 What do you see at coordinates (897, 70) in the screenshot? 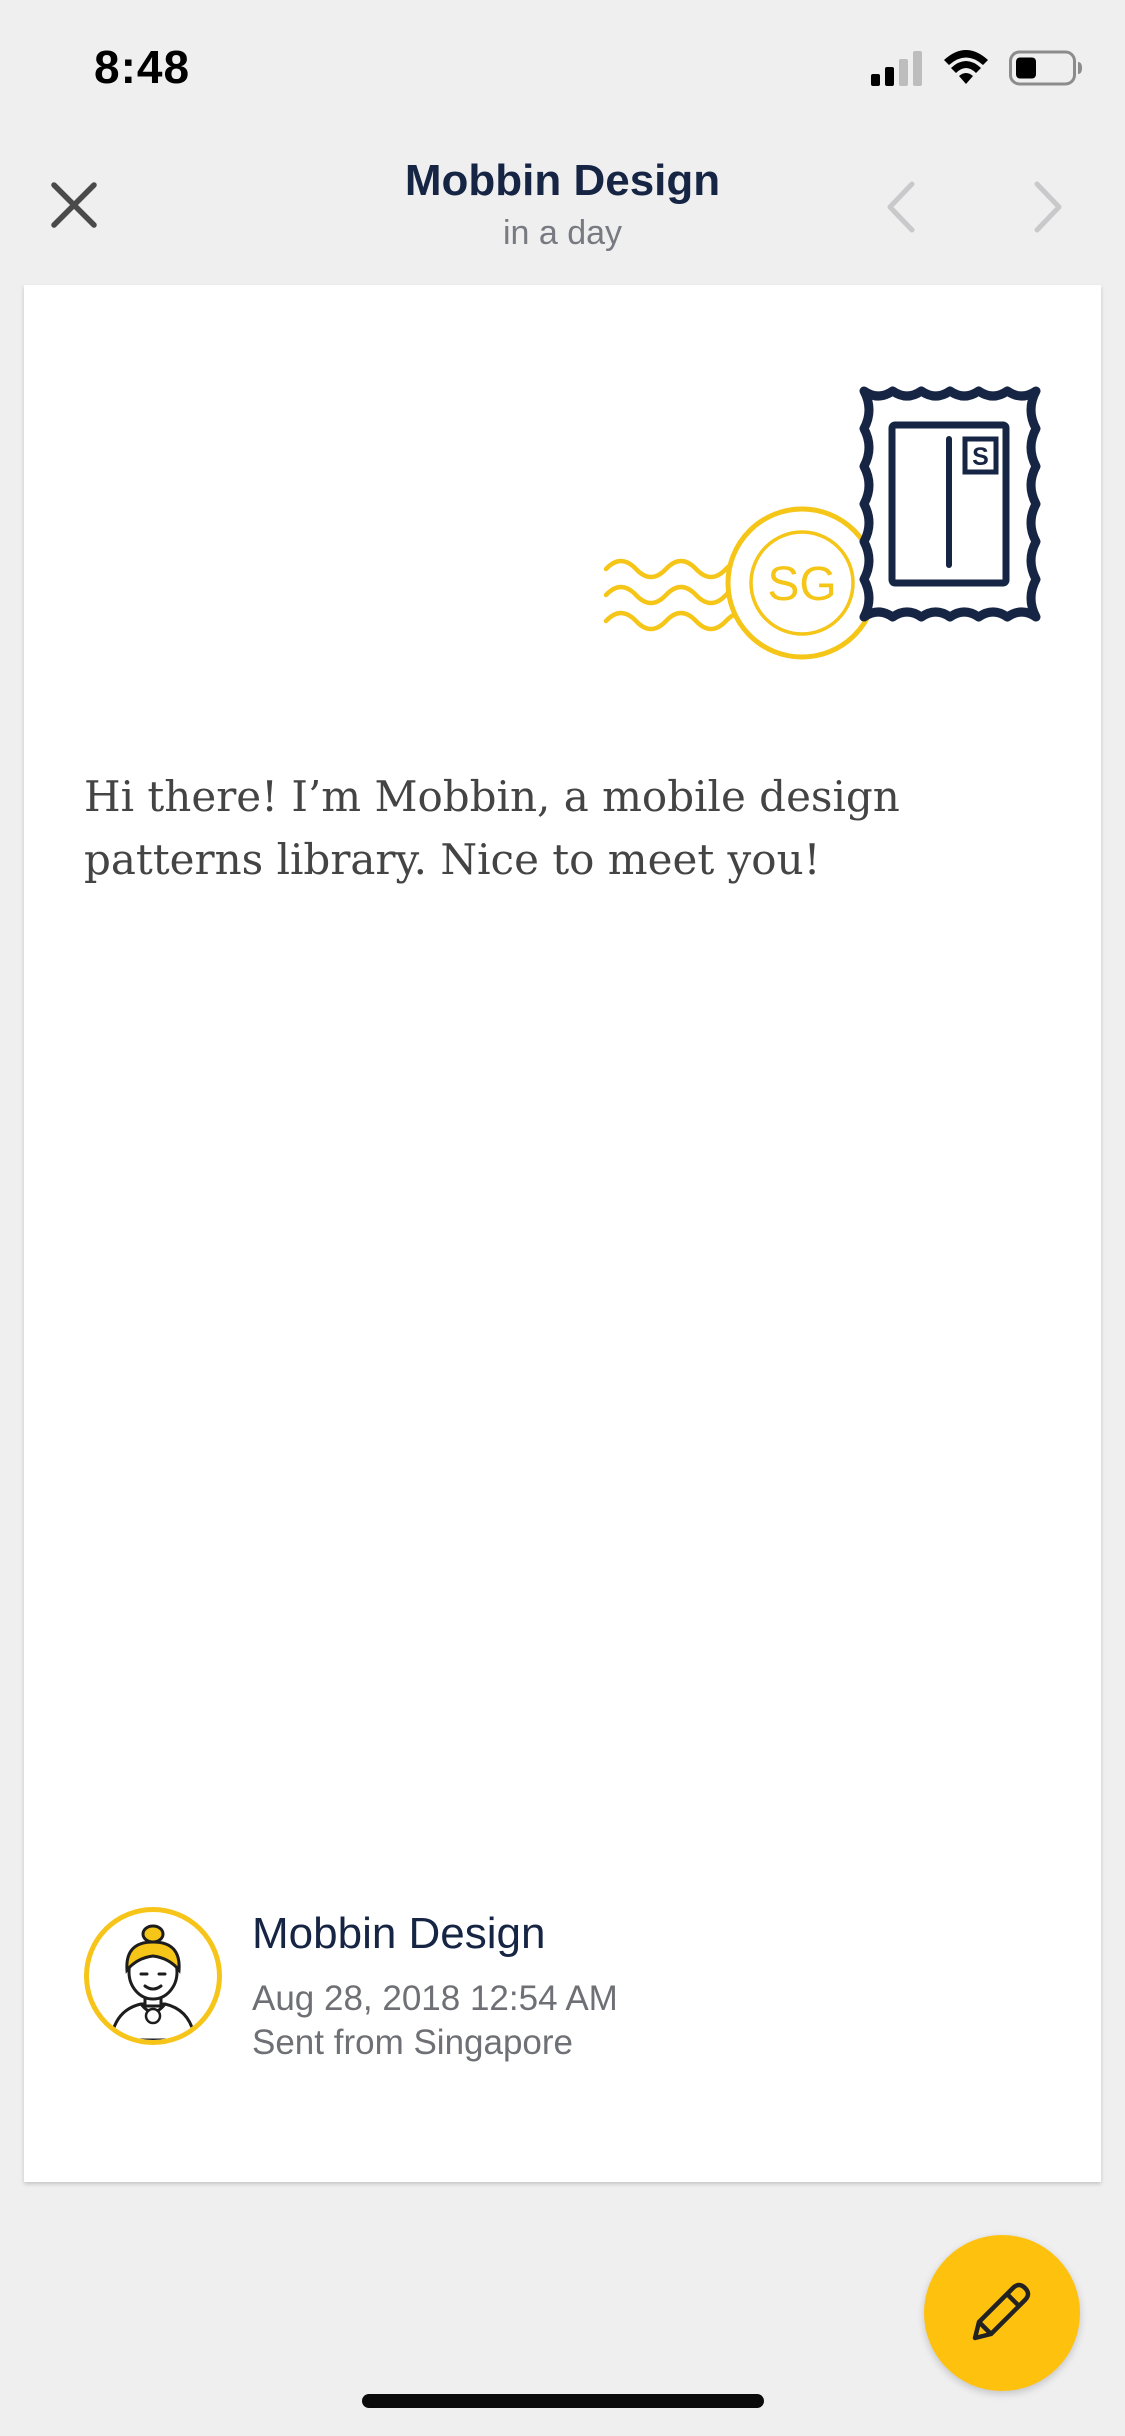
I see `cellular-signal-icon` at bounding box center [897, 70].